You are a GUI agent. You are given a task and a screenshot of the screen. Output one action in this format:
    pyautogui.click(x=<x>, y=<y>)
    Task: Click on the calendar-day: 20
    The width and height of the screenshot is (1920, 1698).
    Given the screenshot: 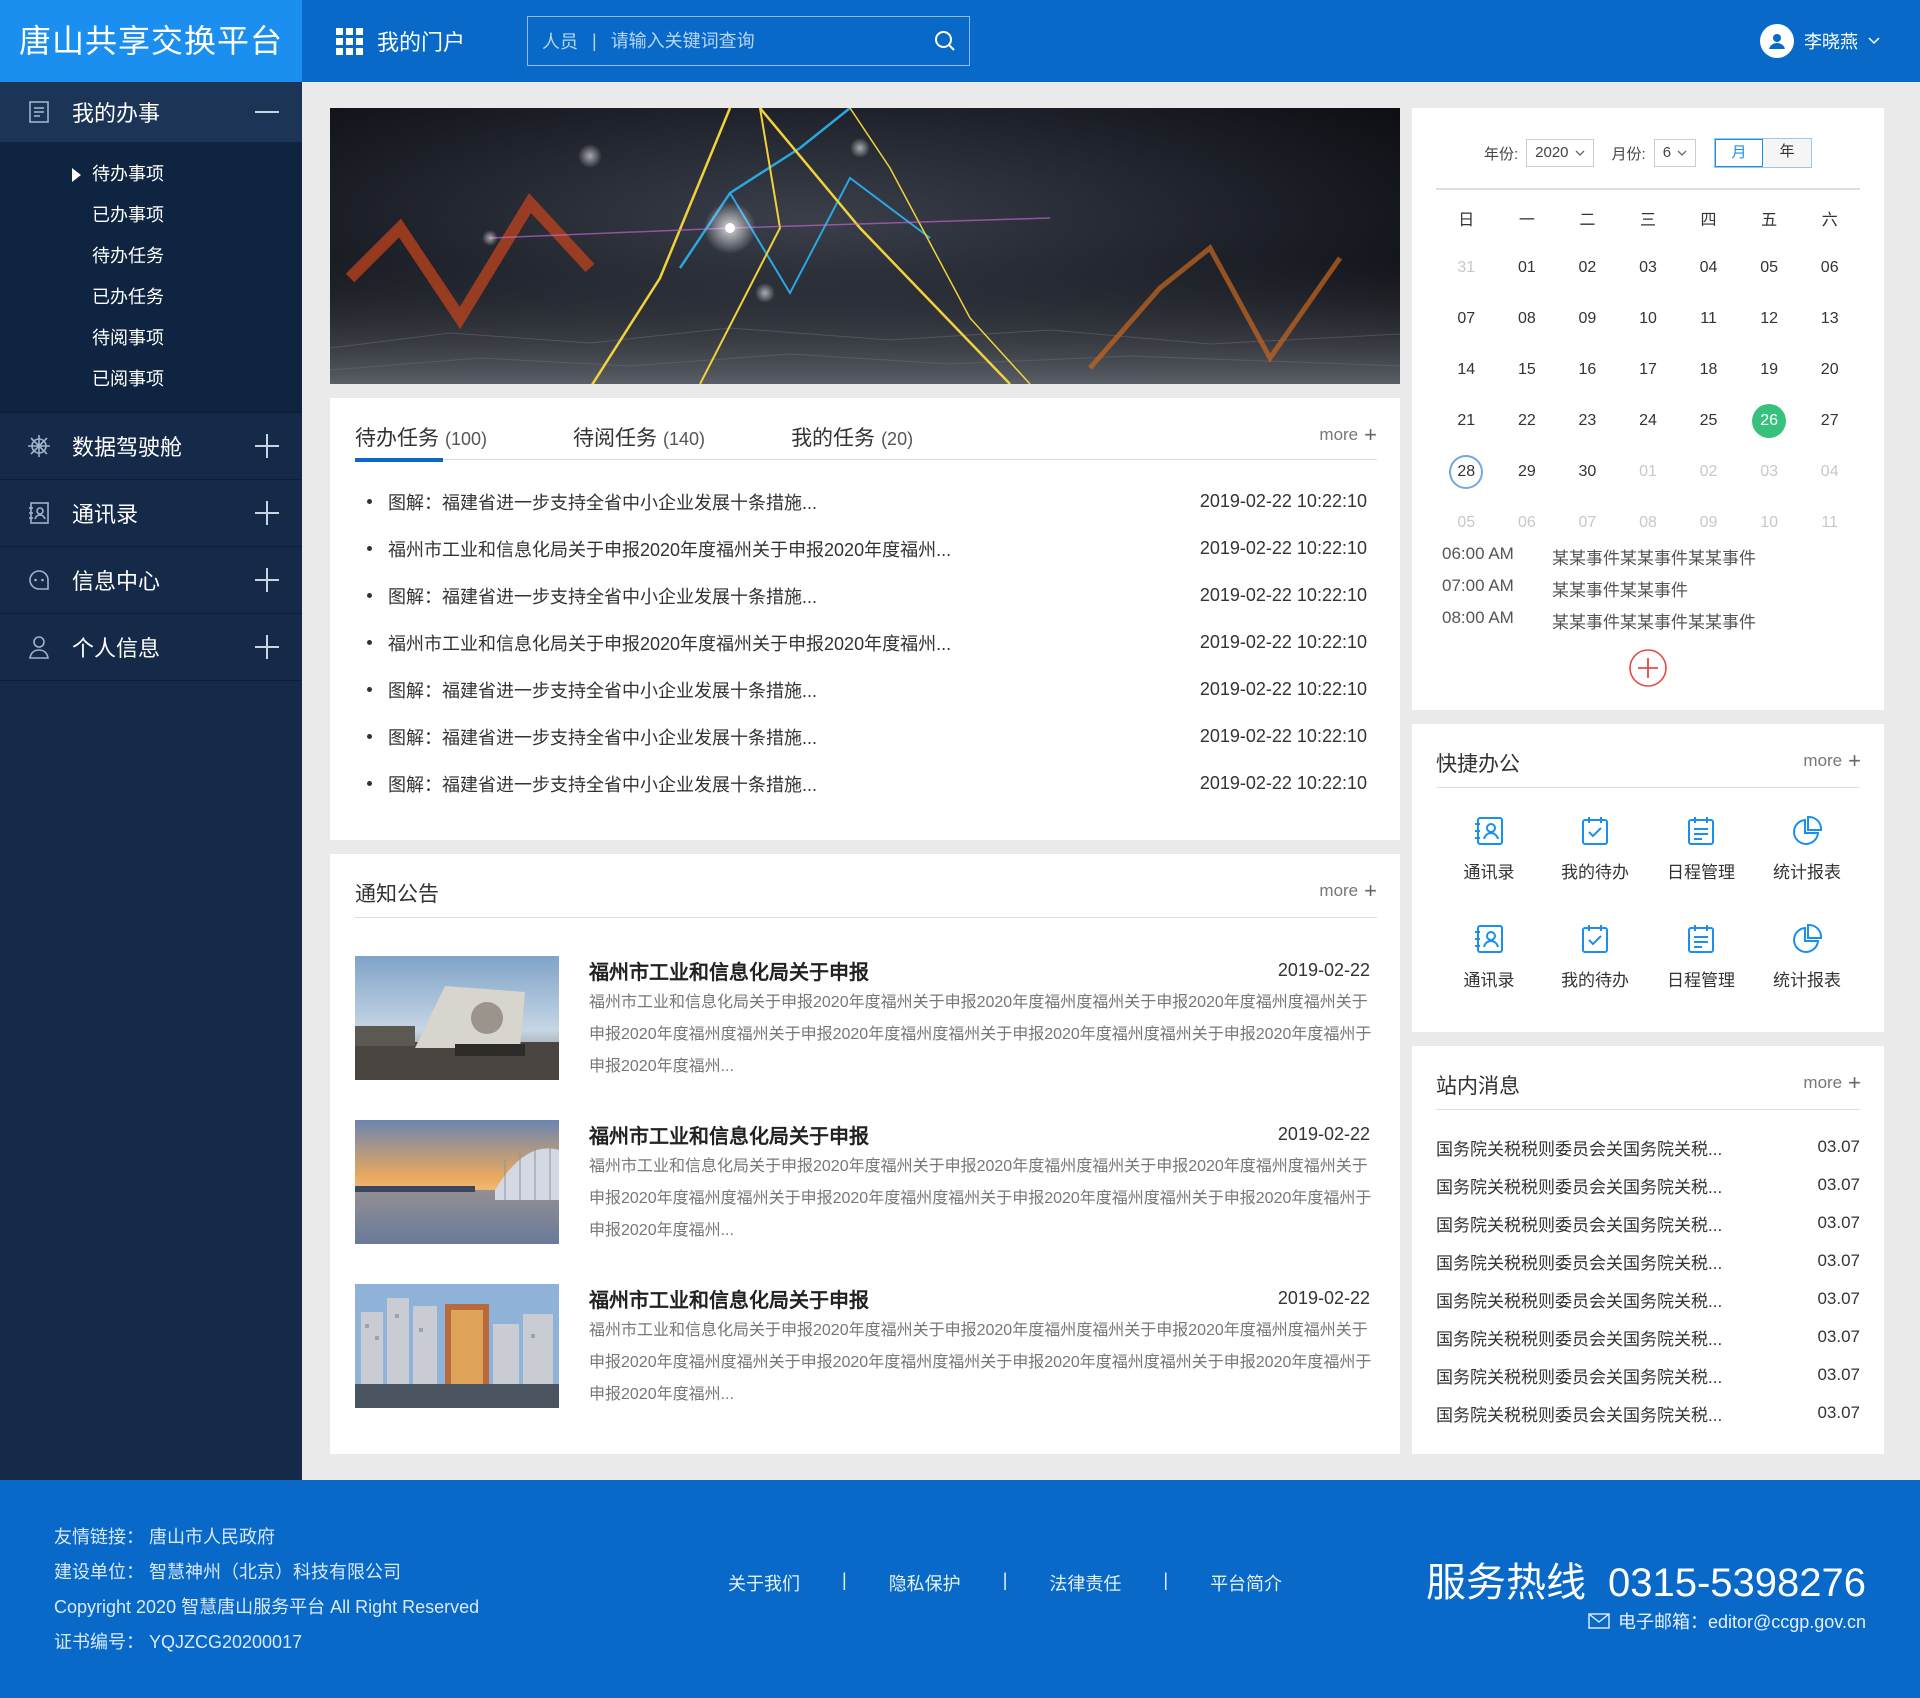 What is the action you would take?
    pyautogui.click(x=1829, y=369)
    